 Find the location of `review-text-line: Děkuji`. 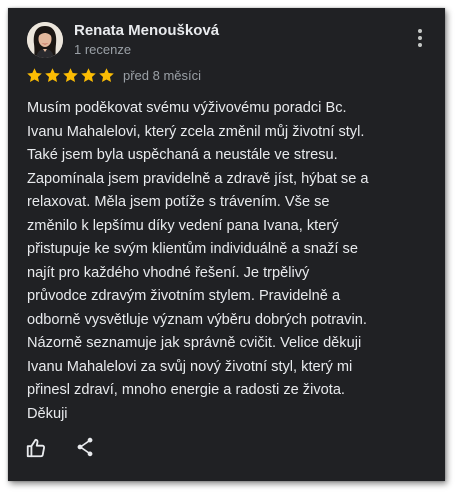

review-text-line: Děkuji is located at coordinates (47, 413).